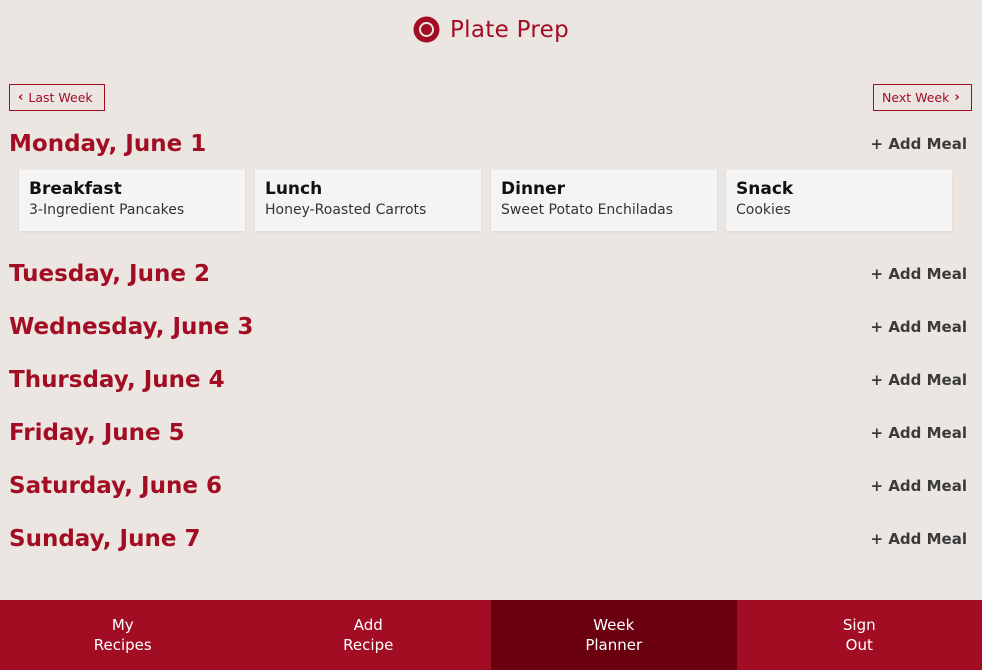 The height and width of the screenshot is (670, 982). I want to click on app-header: Plate Prep, so click(491, 30).